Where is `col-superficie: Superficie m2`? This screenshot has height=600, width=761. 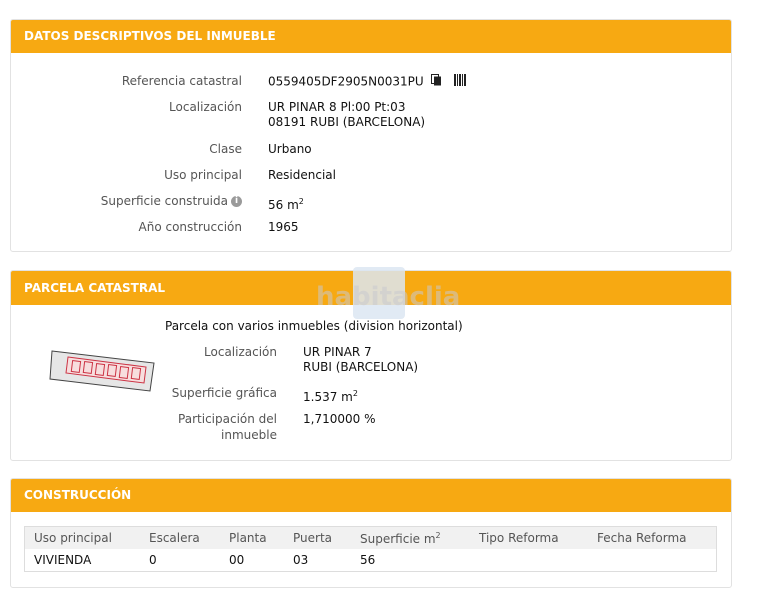 col-superficie: Superficie m2 is located at coordinates (410, 537).